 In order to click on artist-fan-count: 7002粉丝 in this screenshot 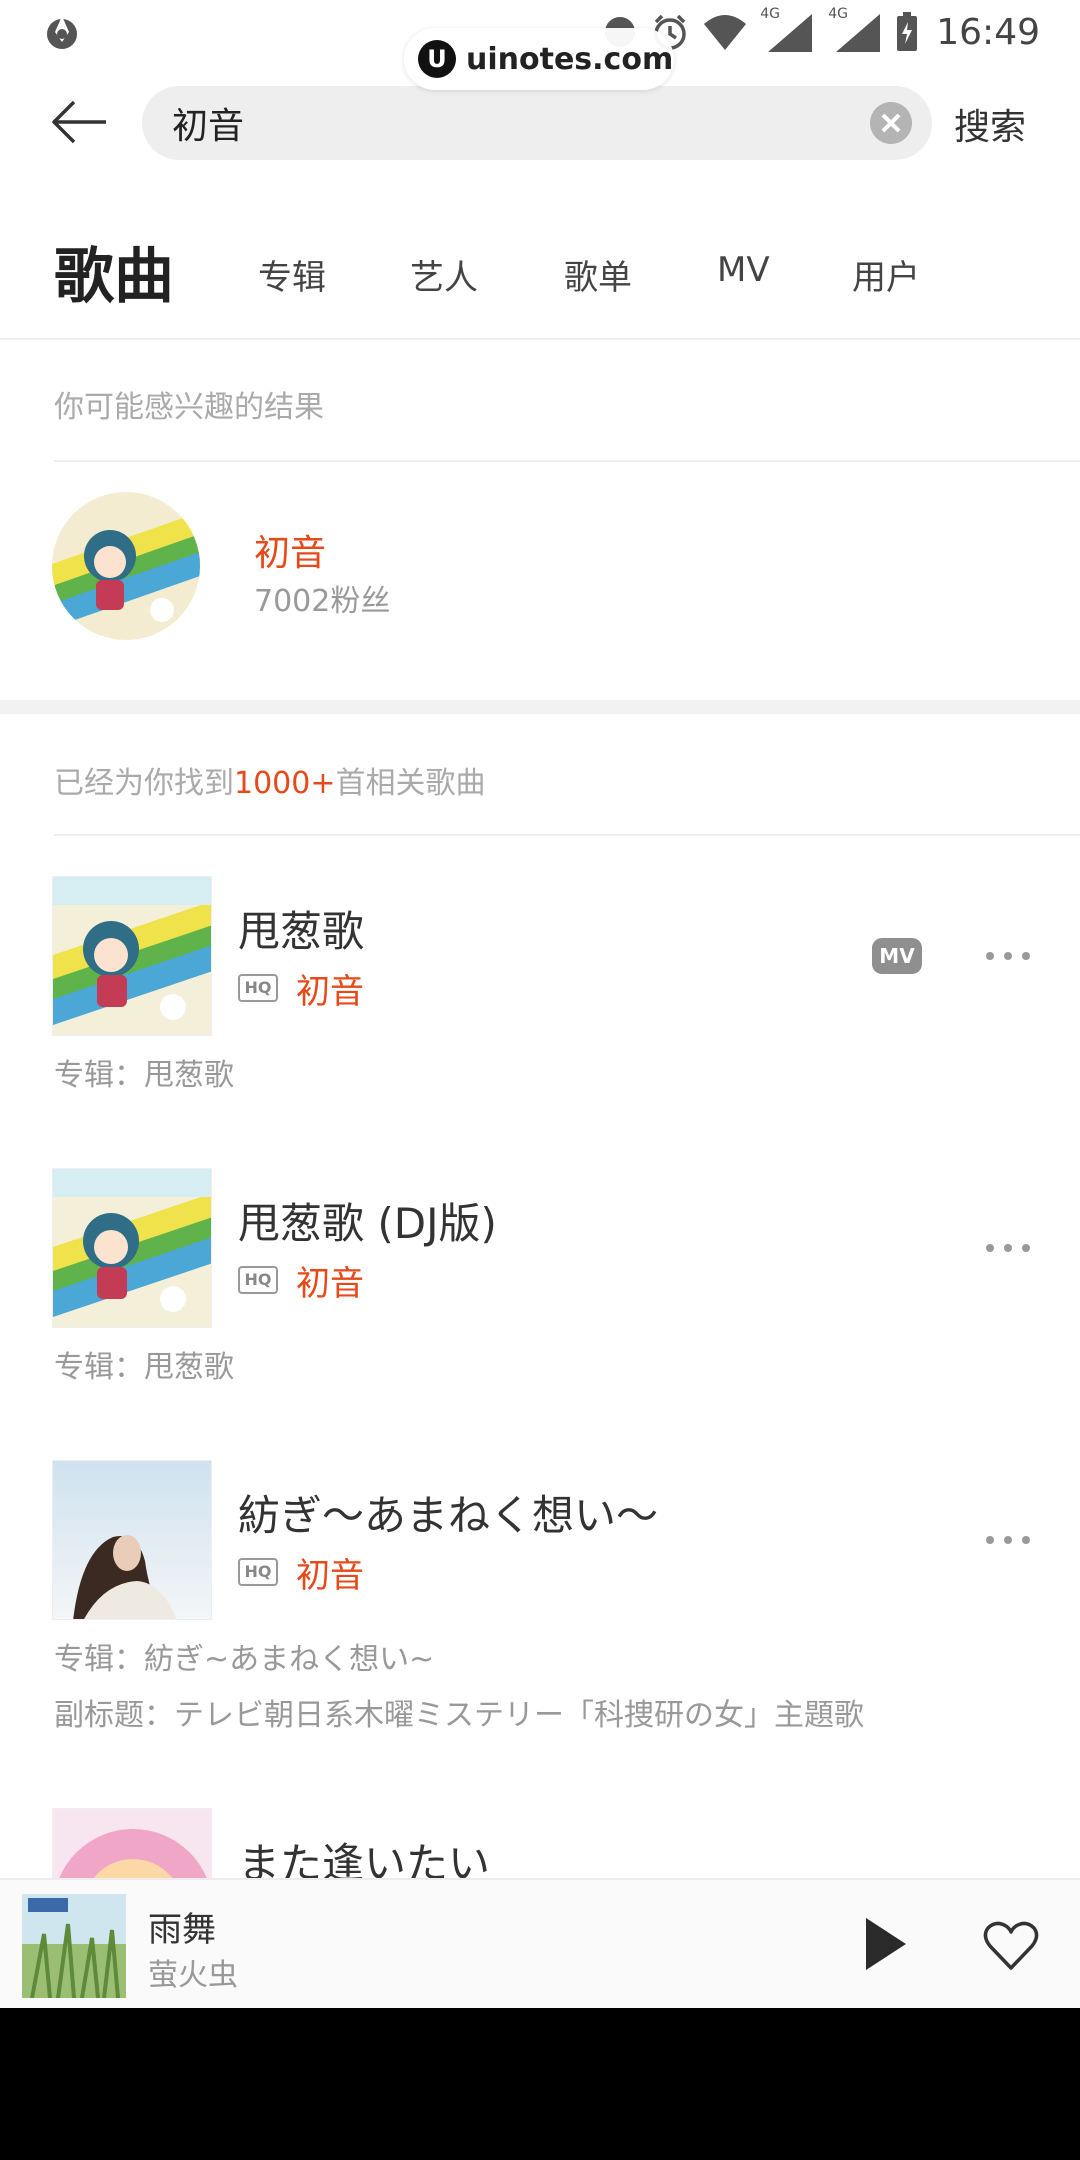, I will do `click(322, 601)`.